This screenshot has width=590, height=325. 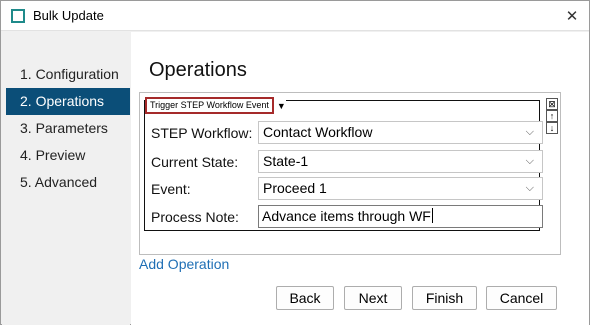 What do you see at coordinates (184, 264) in the screenshot?
I see `add-operation-link: Add Operation` at bounding box center [184, 264].